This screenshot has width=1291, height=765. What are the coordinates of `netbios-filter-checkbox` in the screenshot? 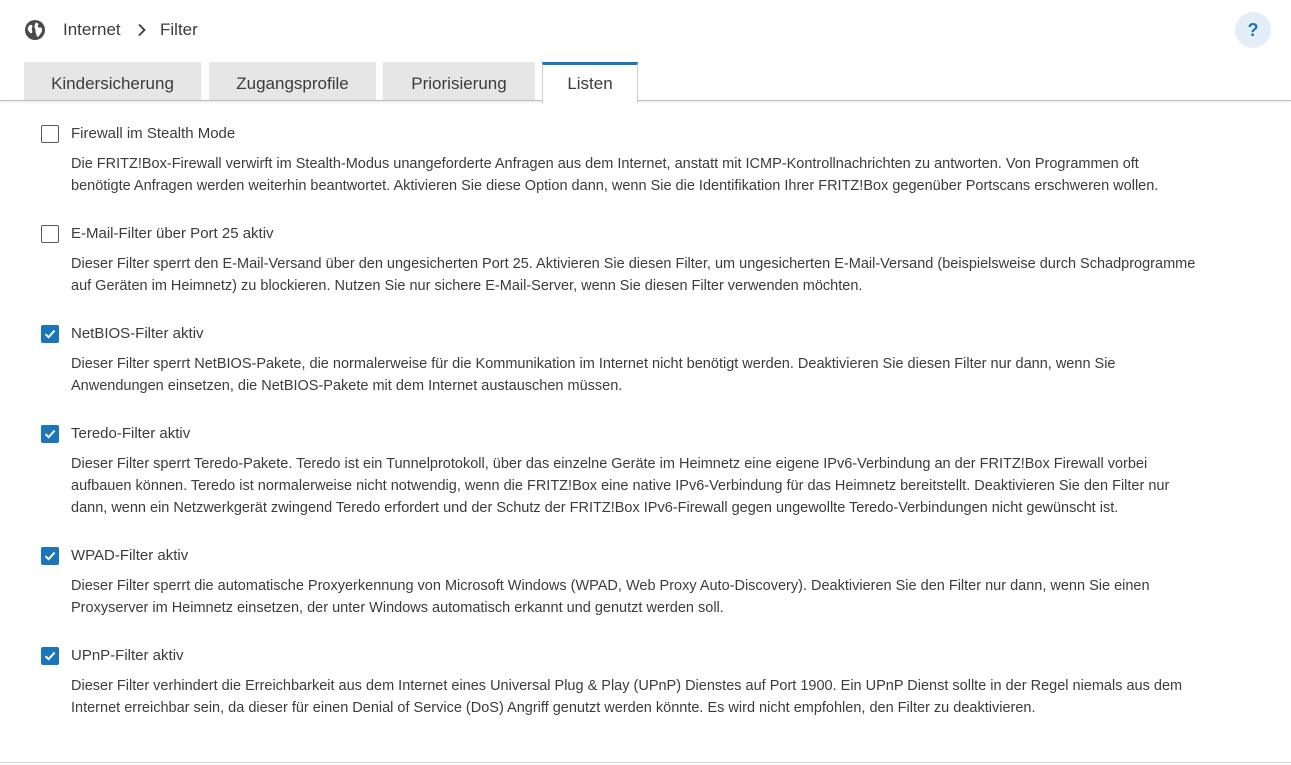 It's located at (50, 334).